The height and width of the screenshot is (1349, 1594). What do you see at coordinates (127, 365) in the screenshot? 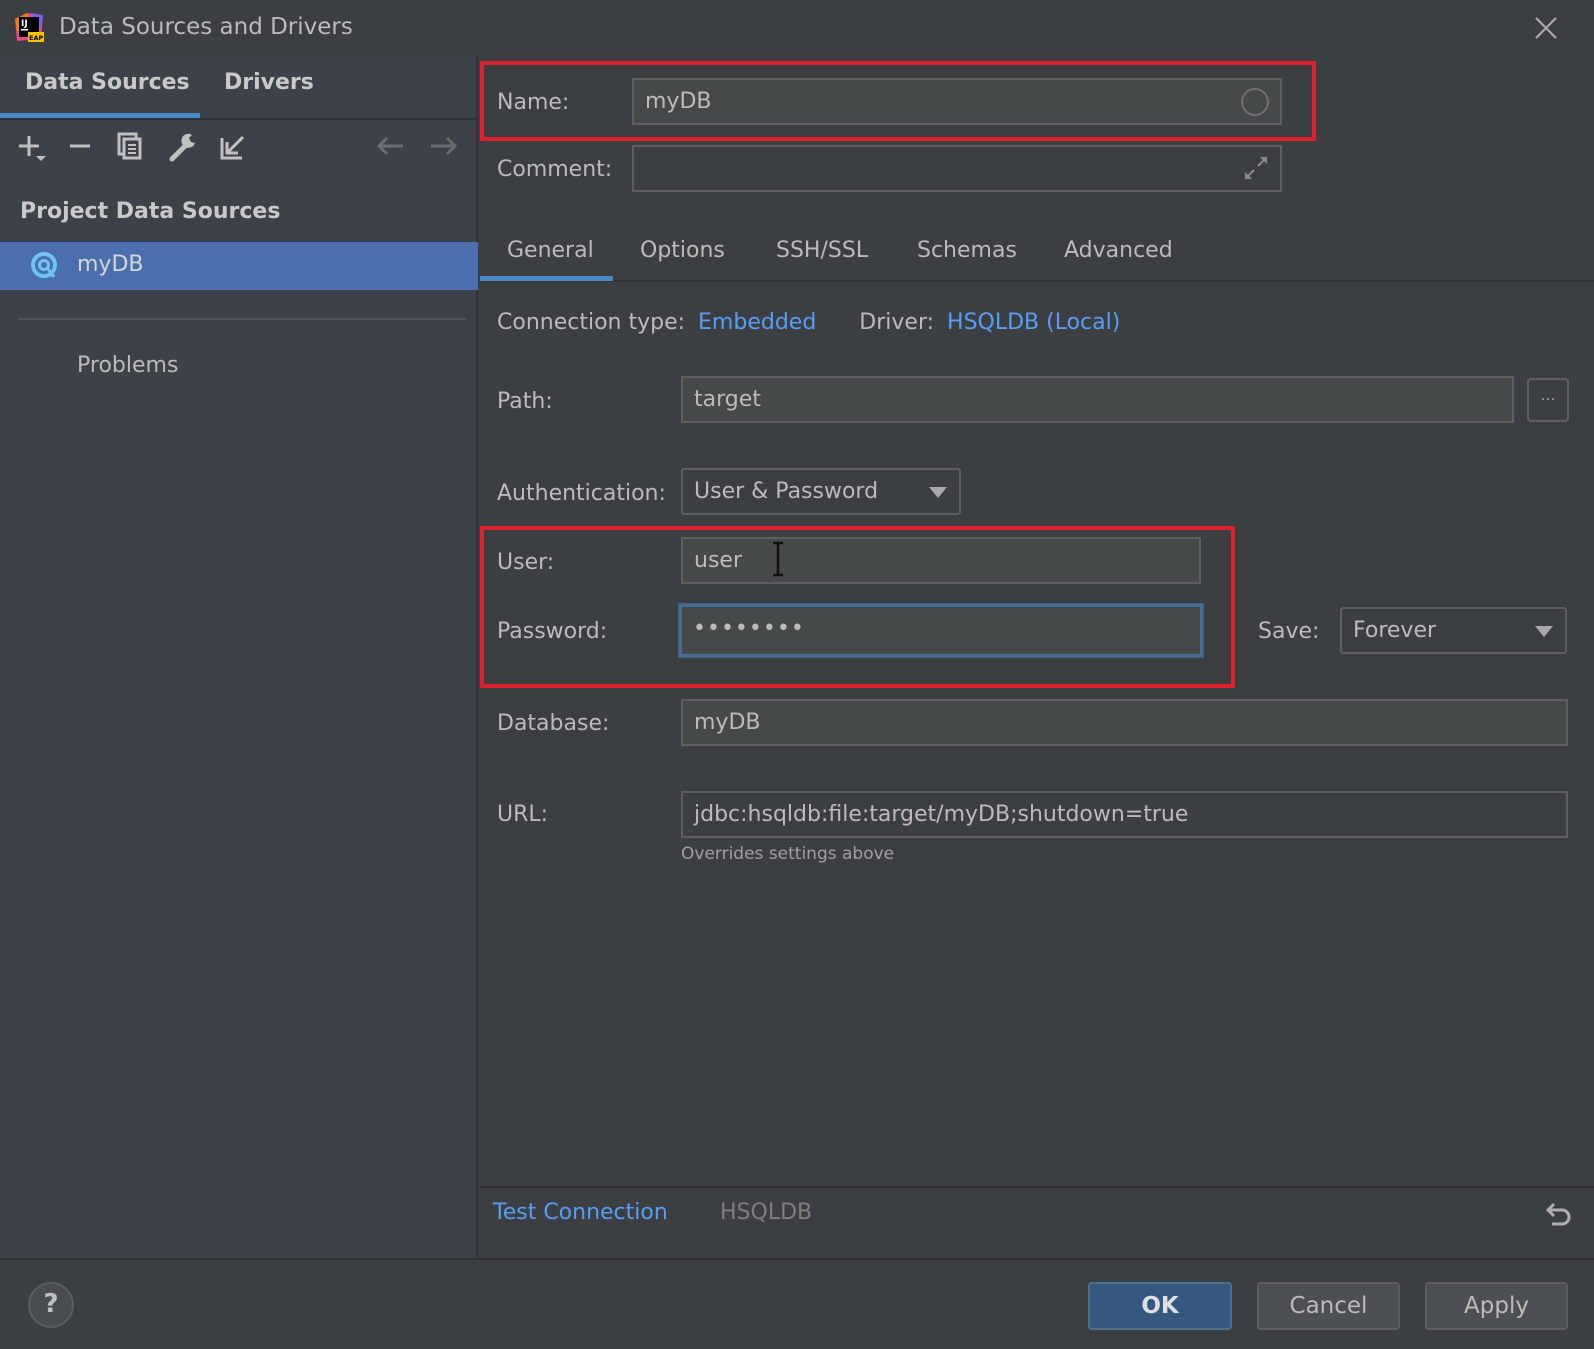
I see `problems-item: Problems` at bounding box center [127, 365].